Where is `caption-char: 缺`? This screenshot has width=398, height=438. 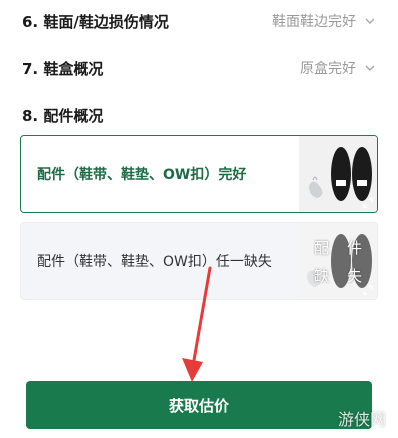
caption-char: 缺 is located at coordinates (321, 275).